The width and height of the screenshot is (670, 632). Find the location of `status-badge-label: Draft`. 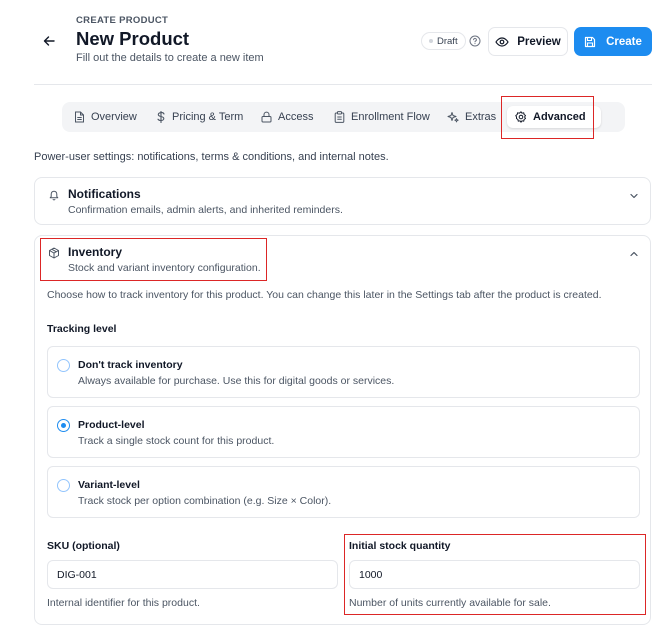

status-badge-label: Draft is located at coordinates (447, 41).